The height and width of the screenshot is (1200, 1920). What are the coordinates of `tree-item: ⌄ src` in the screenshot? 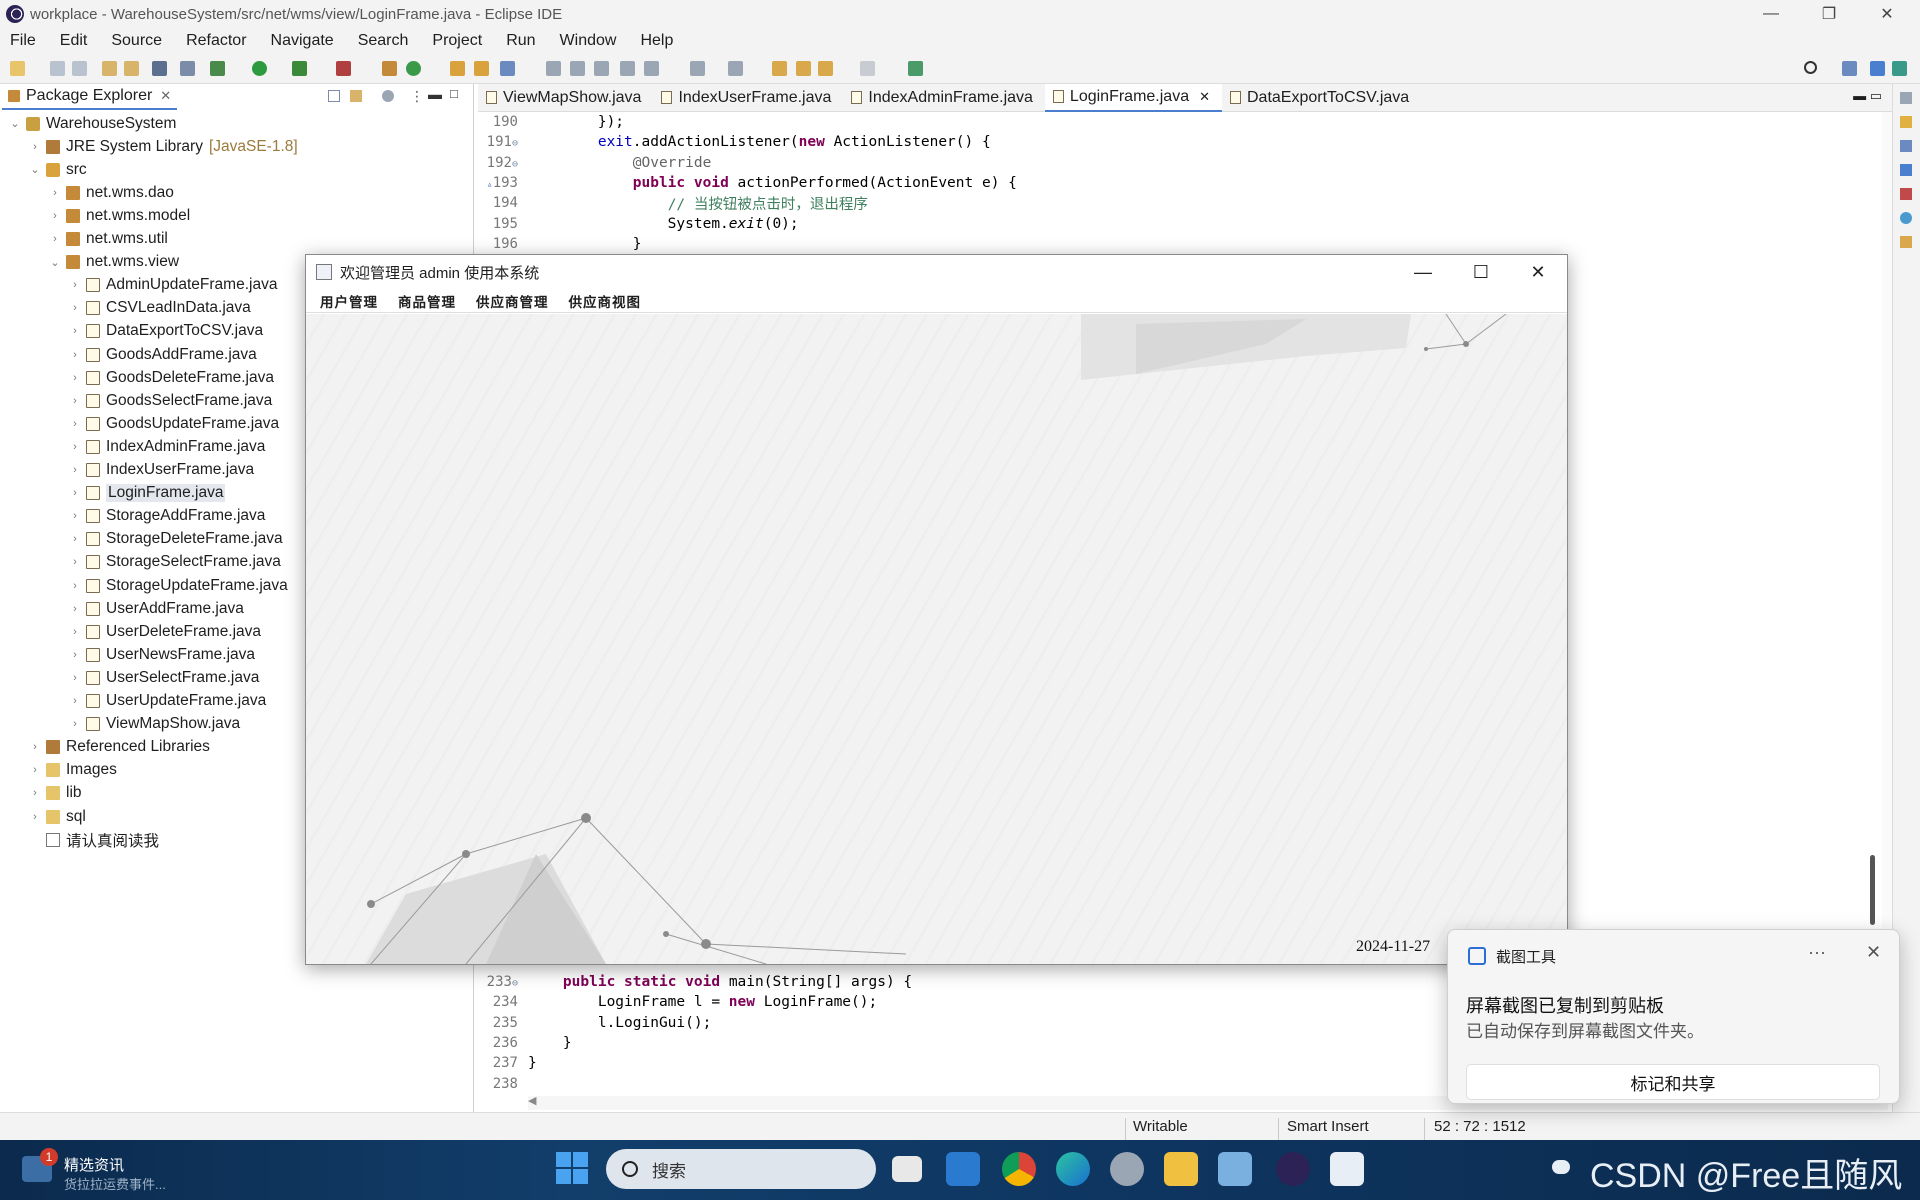 It's located at (57, 169).